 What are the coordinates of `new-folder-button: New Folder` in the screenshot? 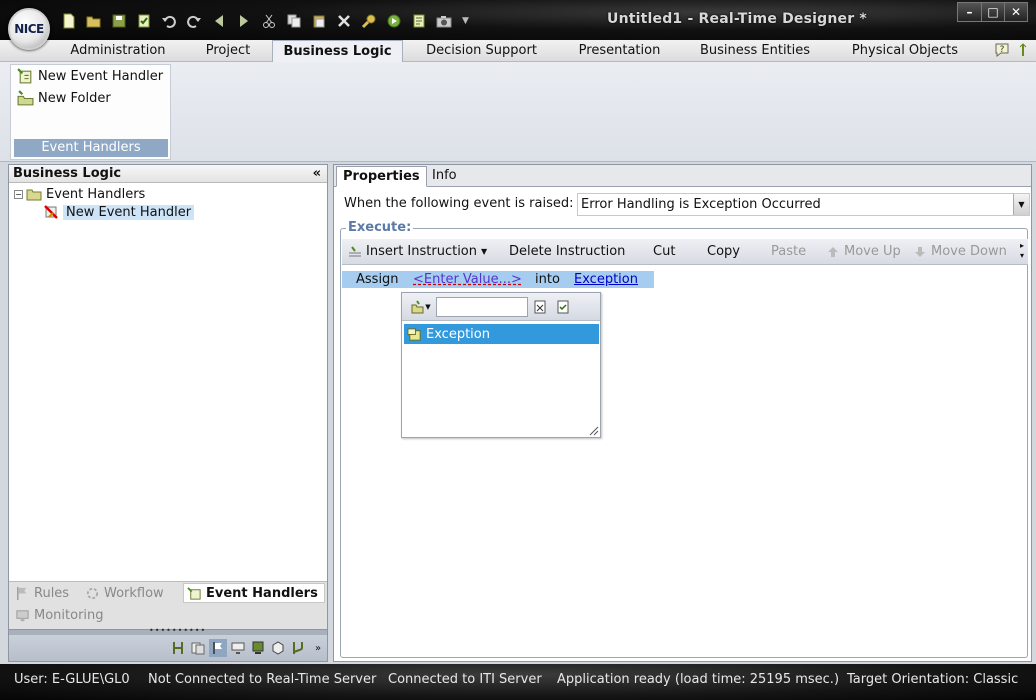 It's located at (90, 98).